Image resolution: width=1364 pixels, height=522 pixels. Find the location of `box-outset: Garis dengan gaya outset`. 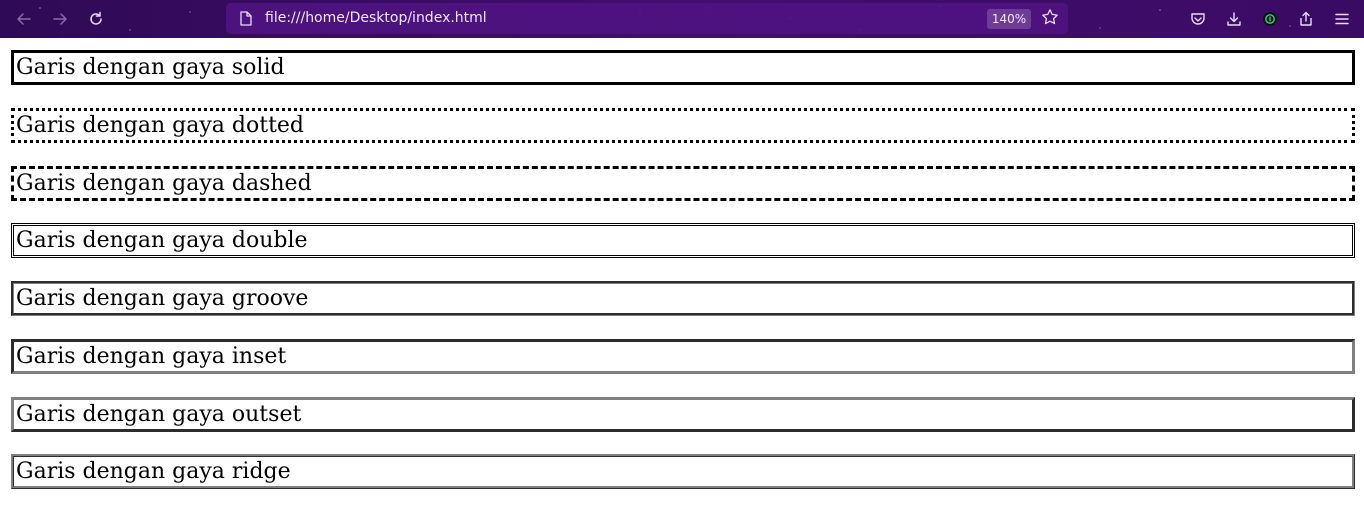

box-outset: Garis dengan gaya outset is located at coordinates (683, 414).